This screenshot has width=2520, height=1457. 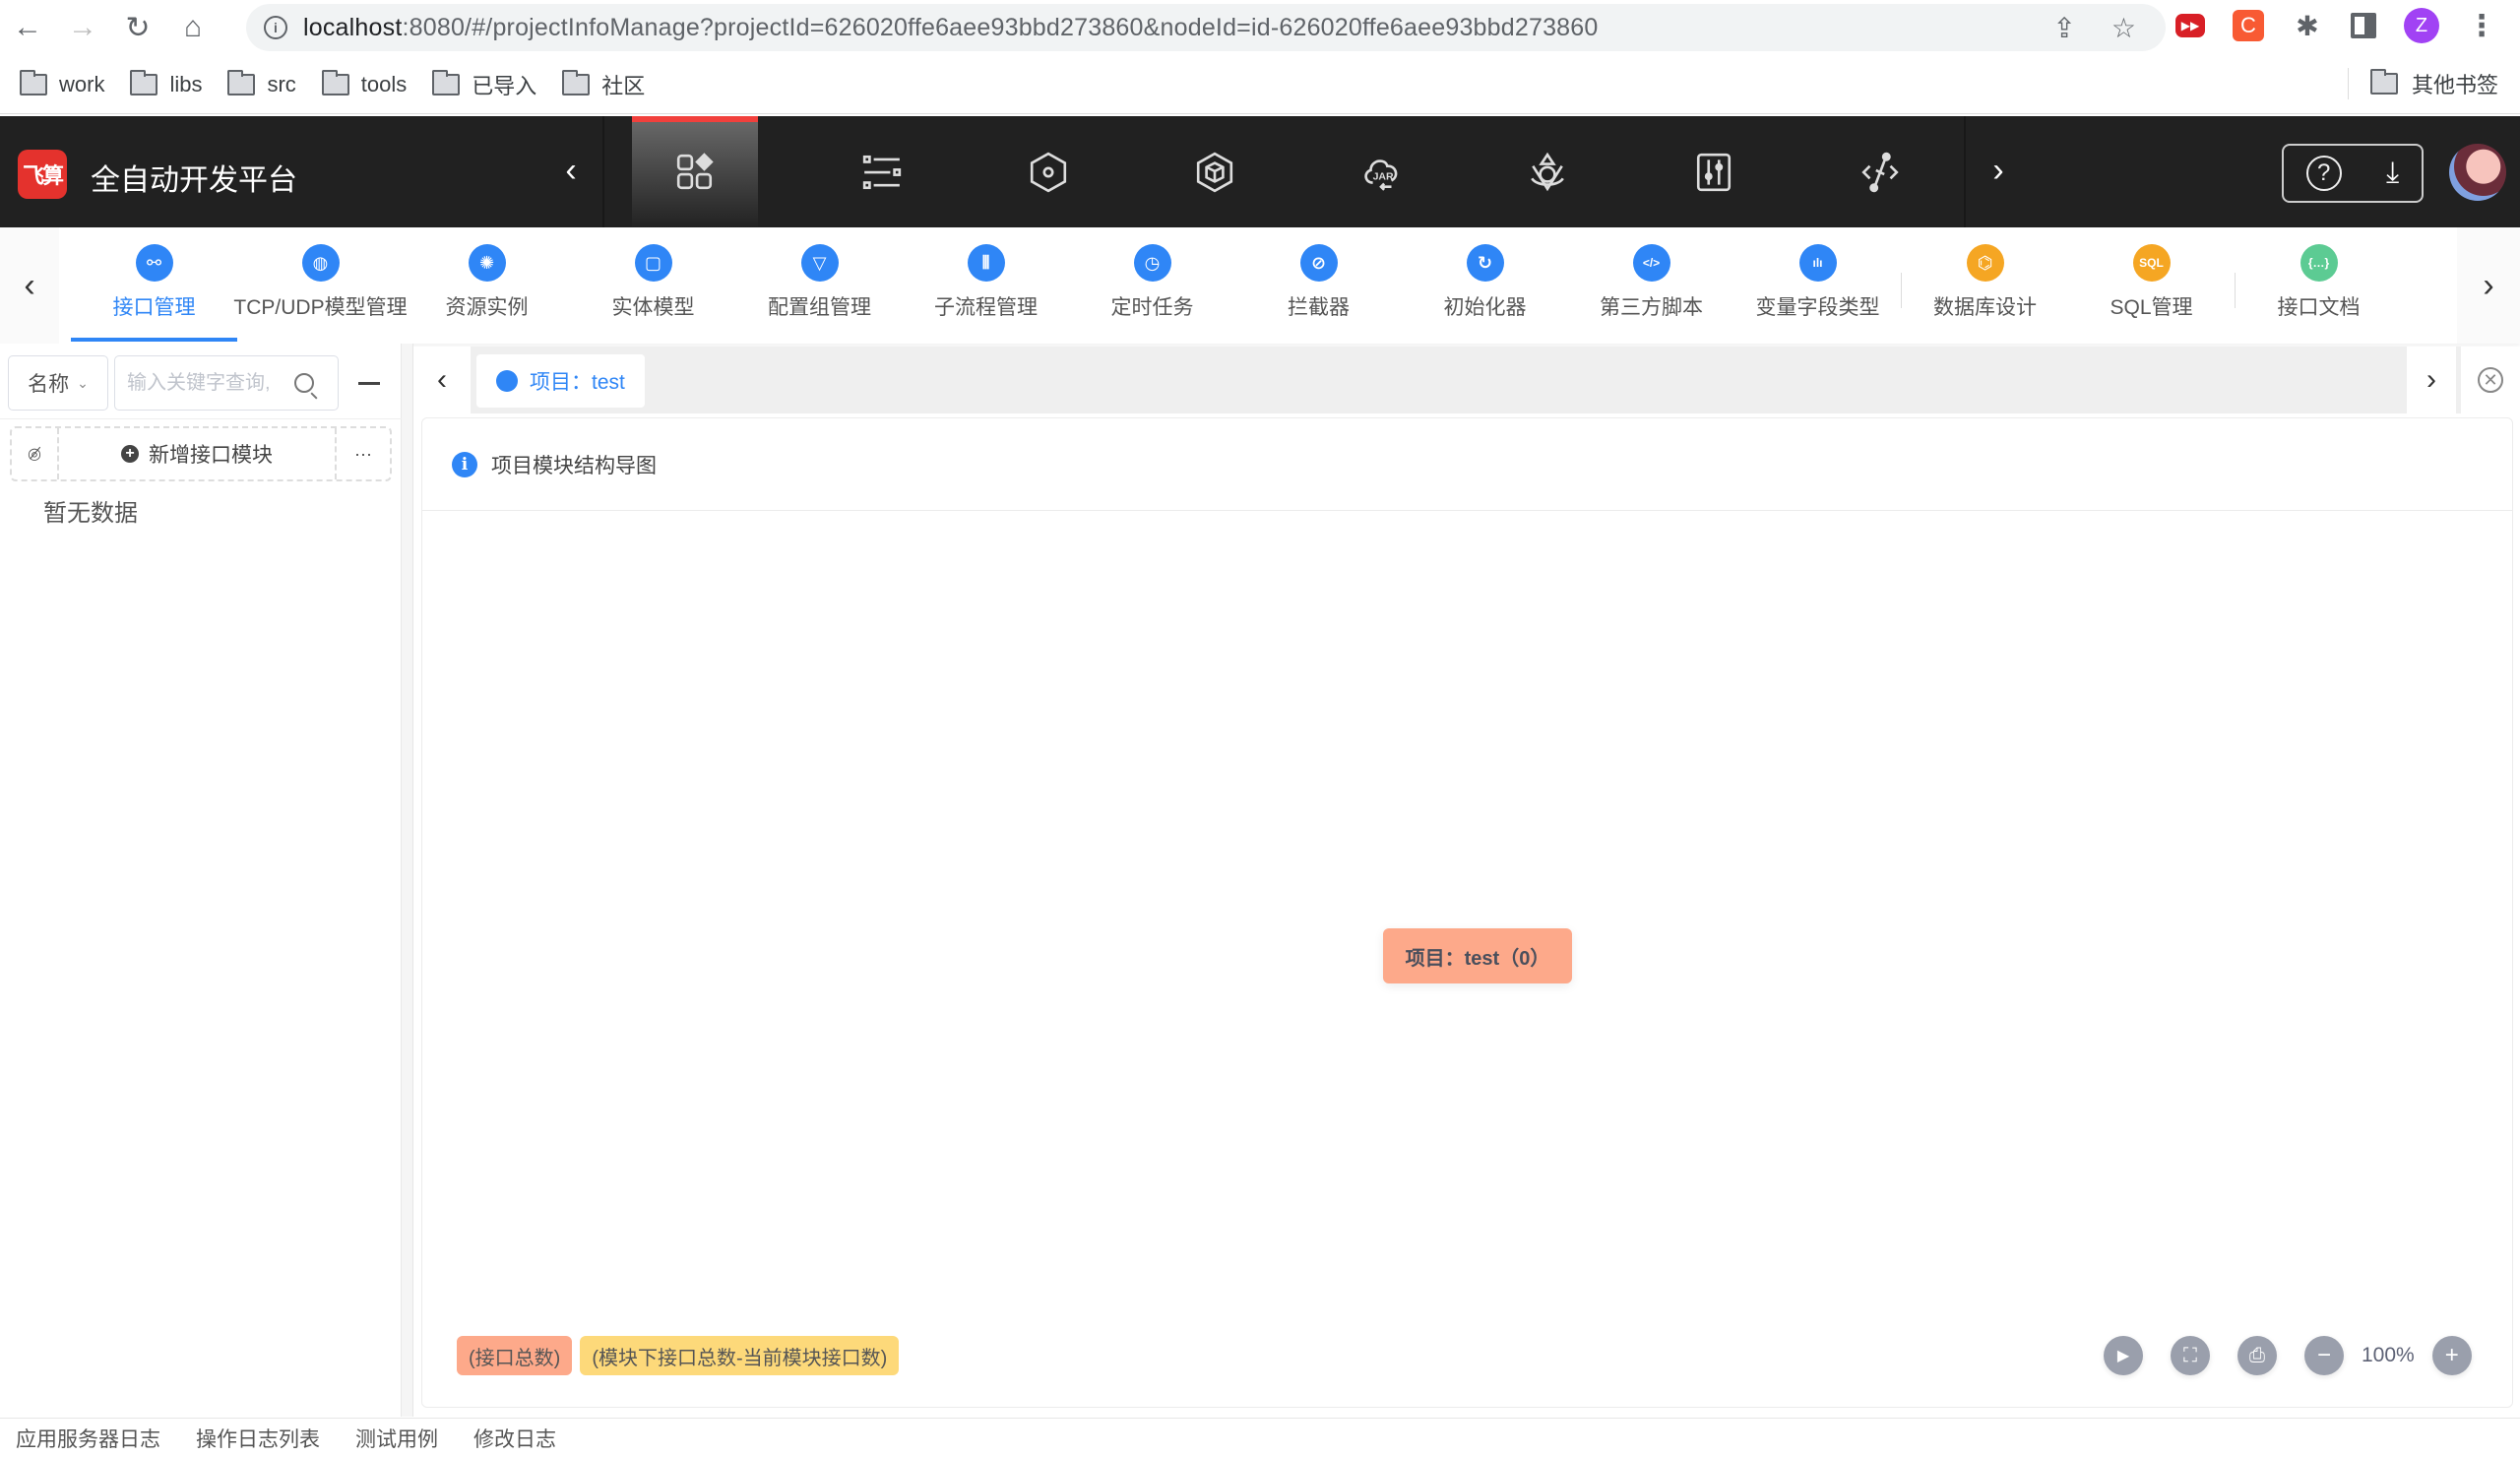 What do you see at coordinates (487, 307) in the screenshot?
I see `module-item-label: 资源实例` at bounding box center [487, 307].